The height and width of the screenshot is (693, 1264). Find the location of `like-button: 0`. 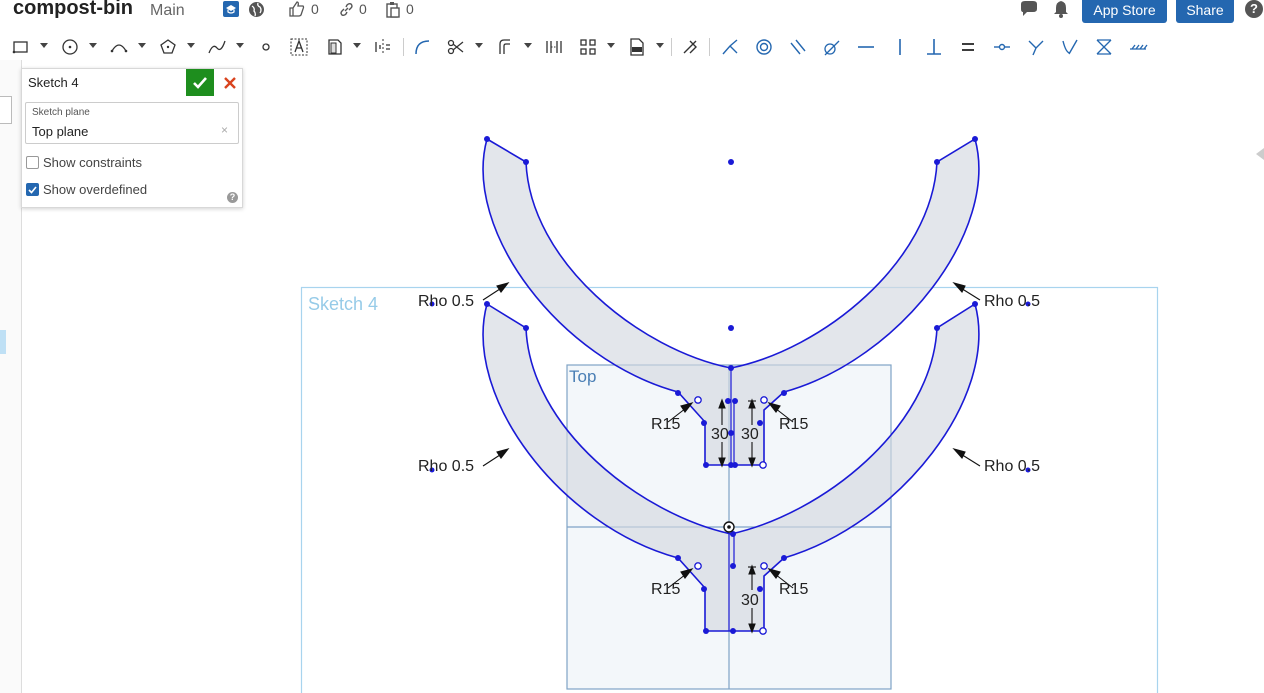

like-button: 0 is located at coordinates (303, 9).